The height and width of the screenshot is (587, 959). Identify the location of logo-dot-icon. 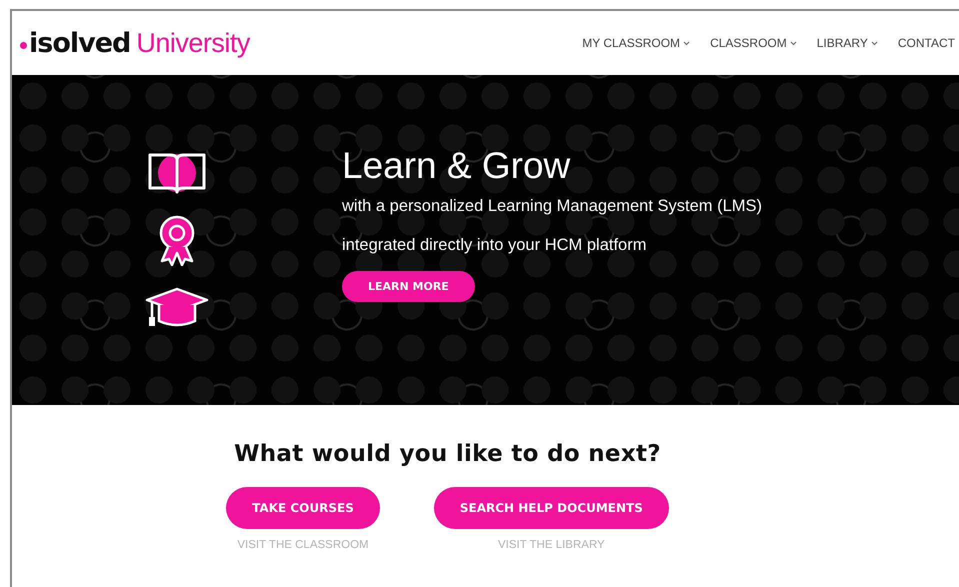
(23, 45).